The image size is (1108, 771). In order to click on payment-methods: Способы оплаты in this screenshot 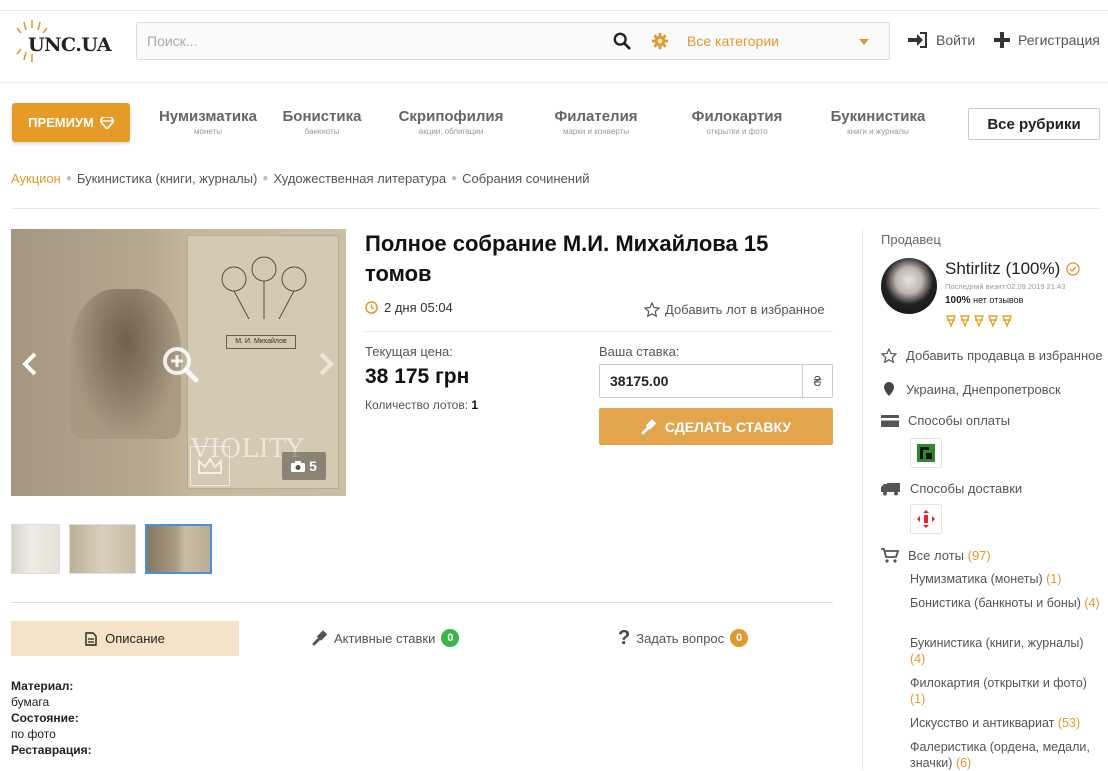, I will do `click(945, 420)`.